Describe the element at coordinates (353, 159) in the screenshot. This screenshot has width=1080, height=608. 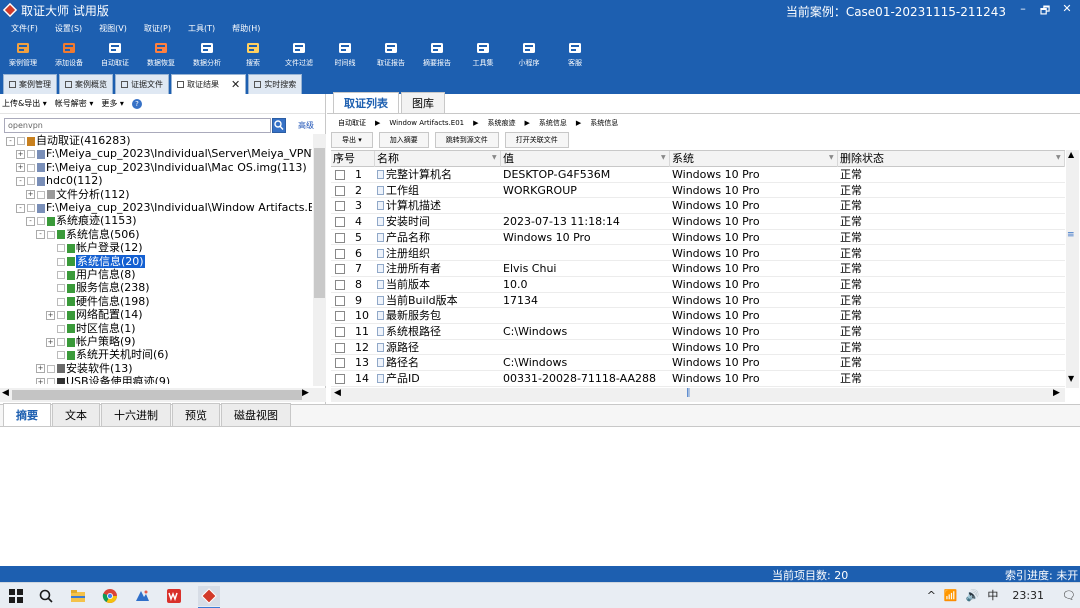
I see `column-header: 序号` at that location.